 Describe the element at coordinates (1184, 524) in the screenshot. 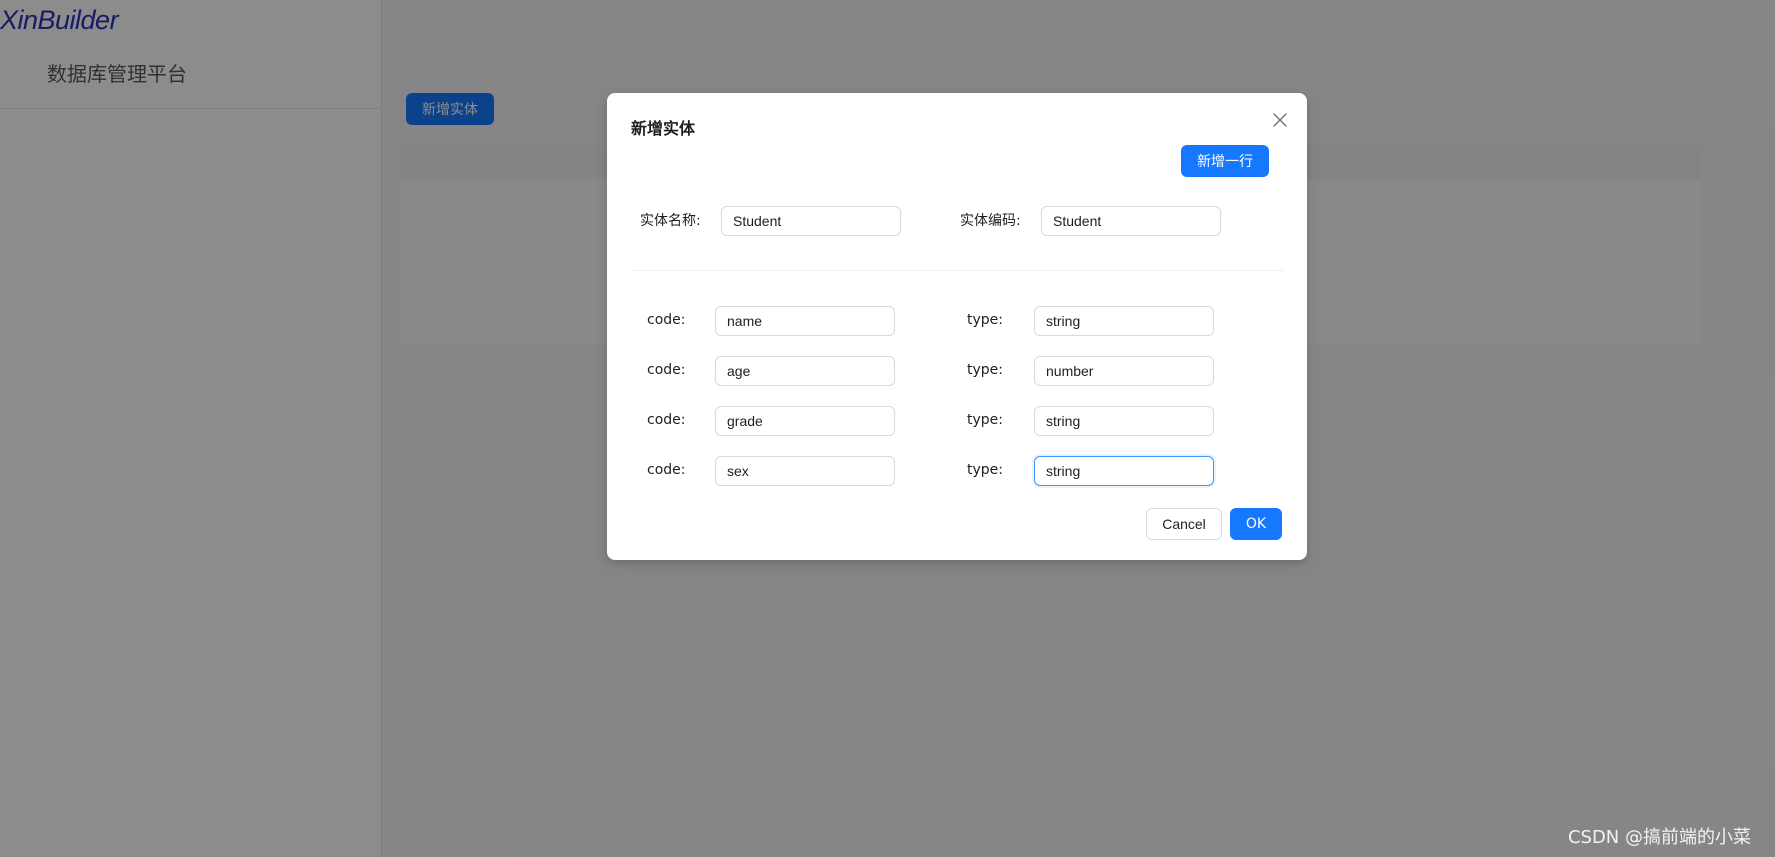

I see `cancel-button: Cancel` at that location.